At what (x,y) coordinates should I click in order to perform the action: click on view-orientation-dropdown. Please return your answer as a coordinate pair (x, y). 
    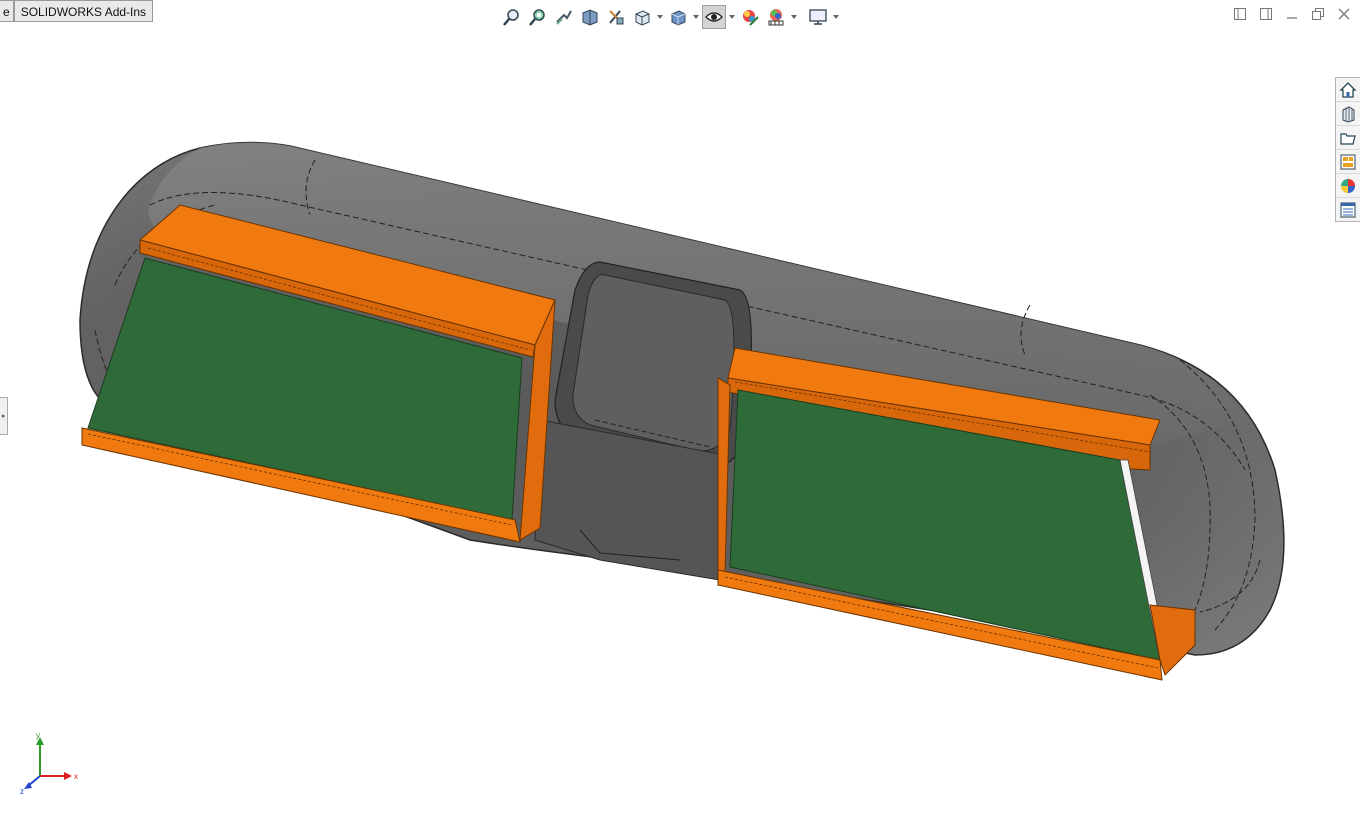
    Looking at the image, I should click on (660, 17).